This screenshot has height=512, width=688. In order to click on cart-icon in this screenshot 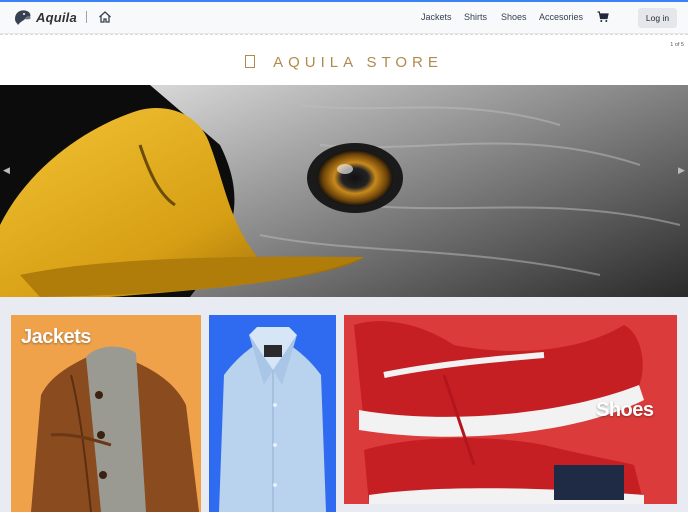, I will do `click(603, 17)`.